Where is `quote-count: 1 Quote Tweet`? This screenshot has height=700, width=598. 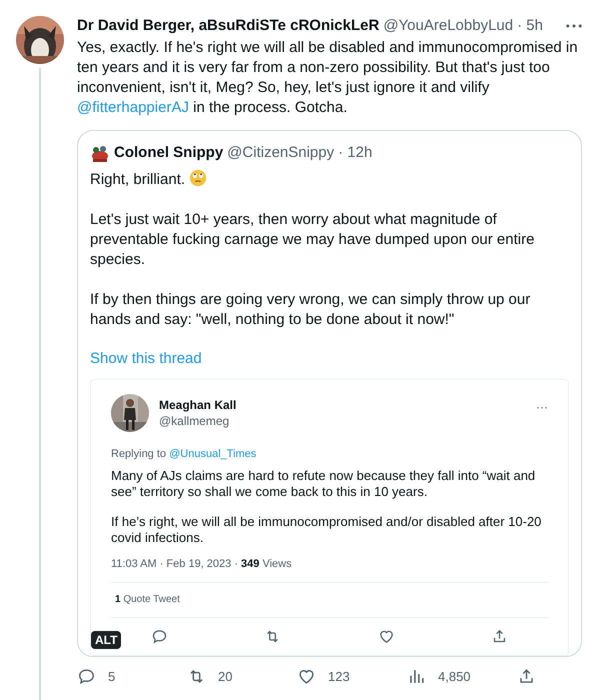 quote-count: 1 Quote Tweet is located at coordinates (147, 600).